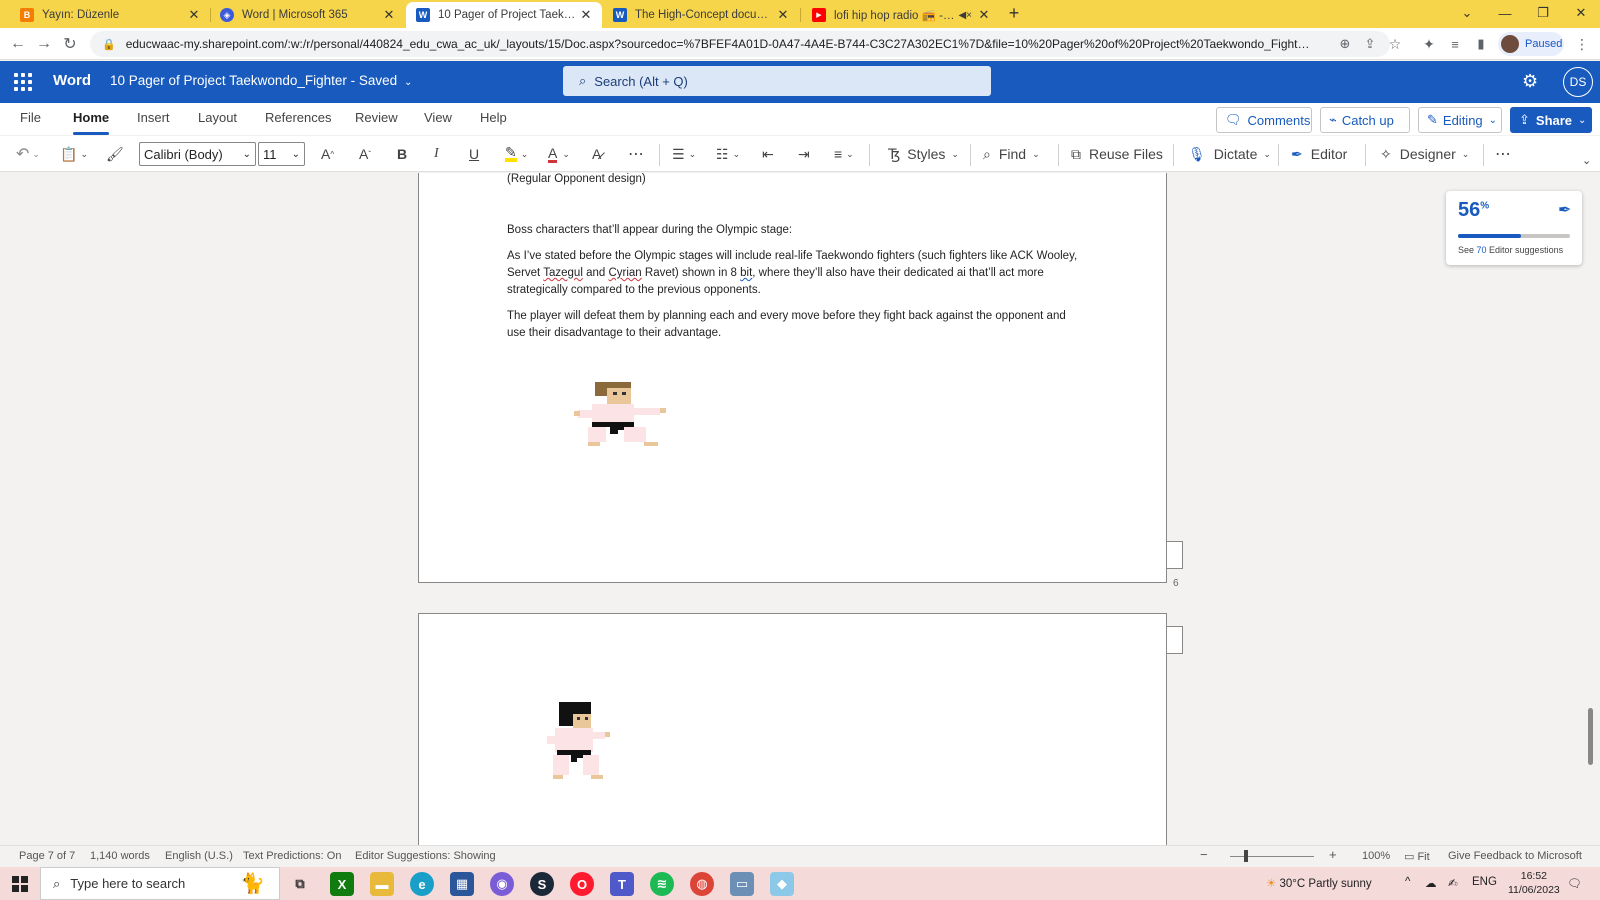 This screenshot has width=1600, height=900. Describe the element at coordinates (1534, 883) in the screenshot. I see `clock: 16:52 11/06/2023` at that location.